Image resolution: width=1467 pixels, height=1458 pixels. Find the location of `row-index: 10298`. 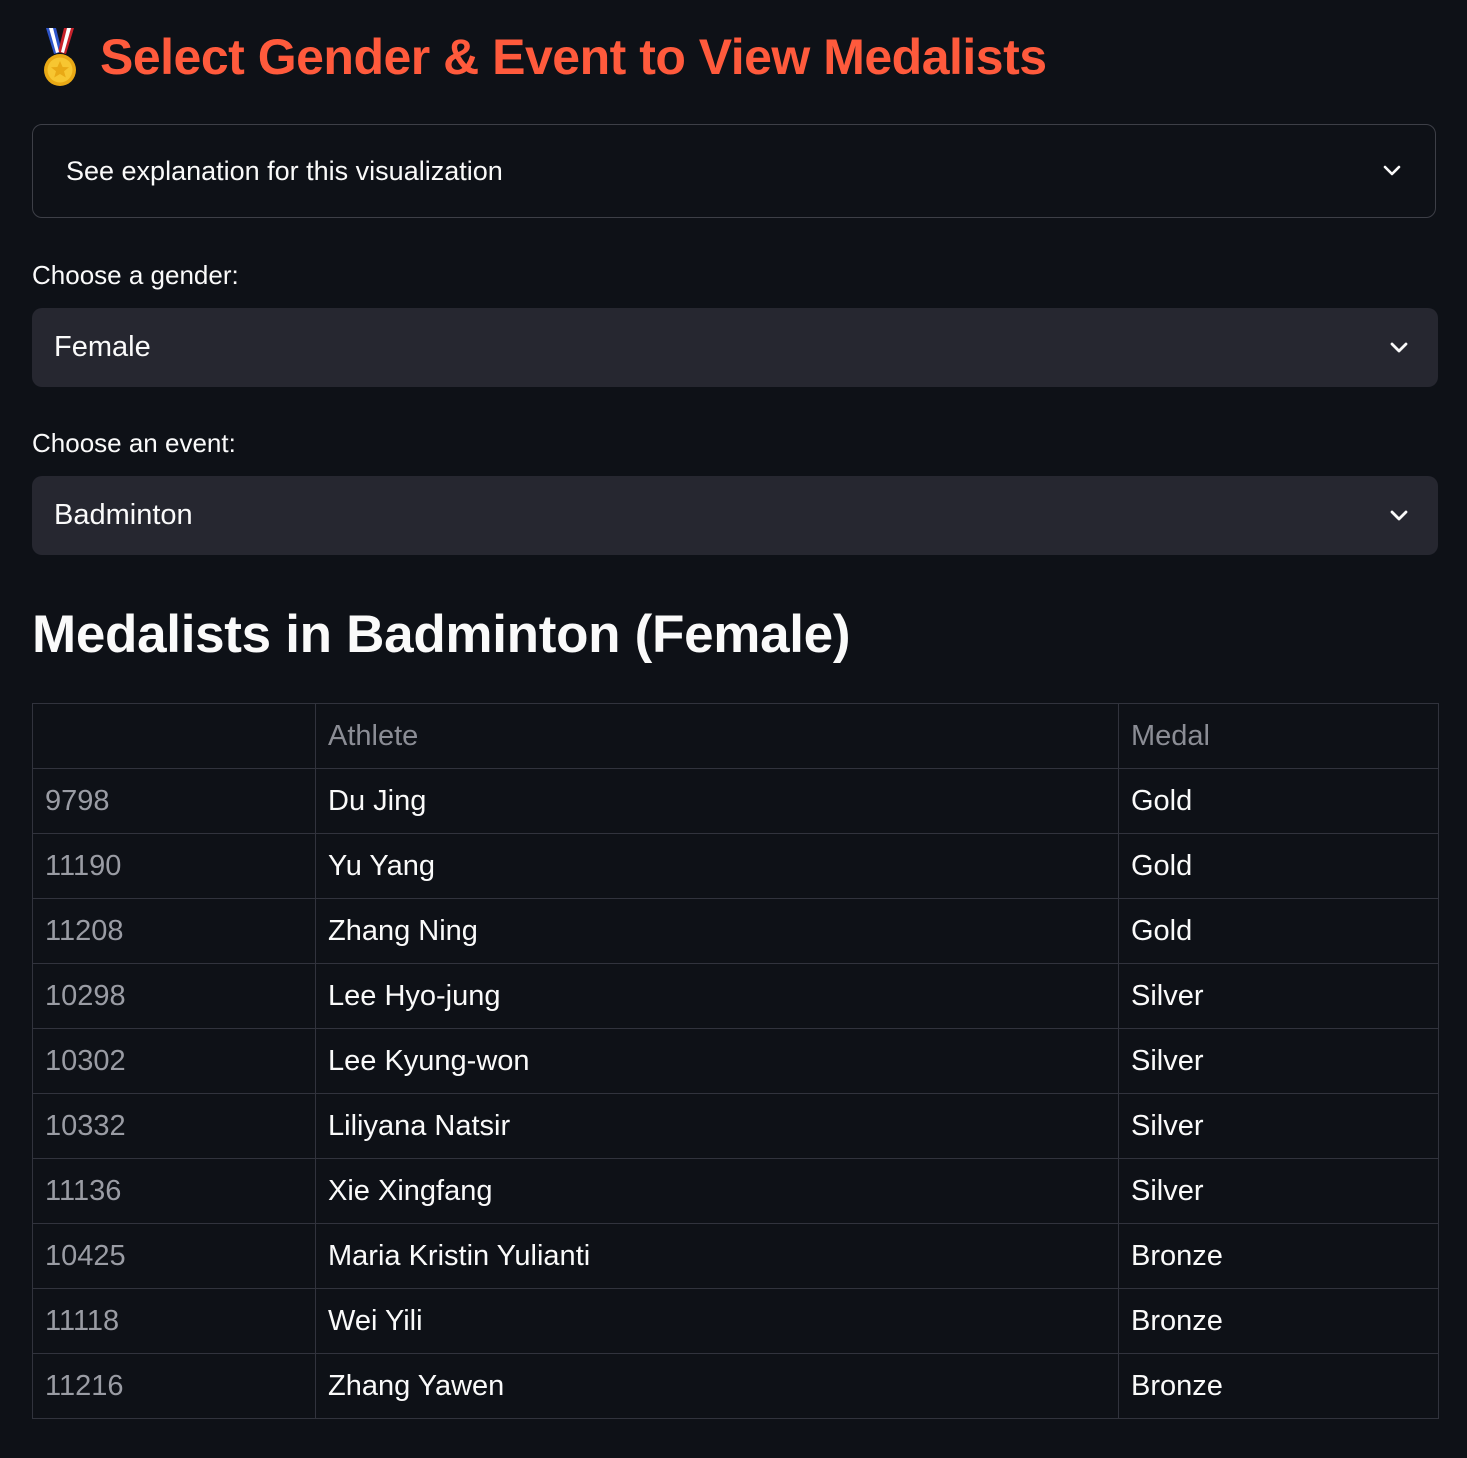

row-index: 10298 is located at coordinates (174, 996).